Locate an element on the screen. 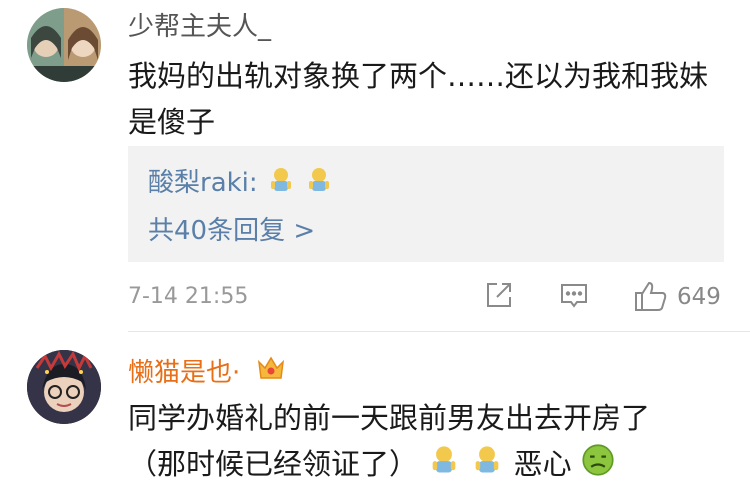 The image size is (750, 490). comment-timestamp: 7-14 21:55 is located at coordinates (188, 296).